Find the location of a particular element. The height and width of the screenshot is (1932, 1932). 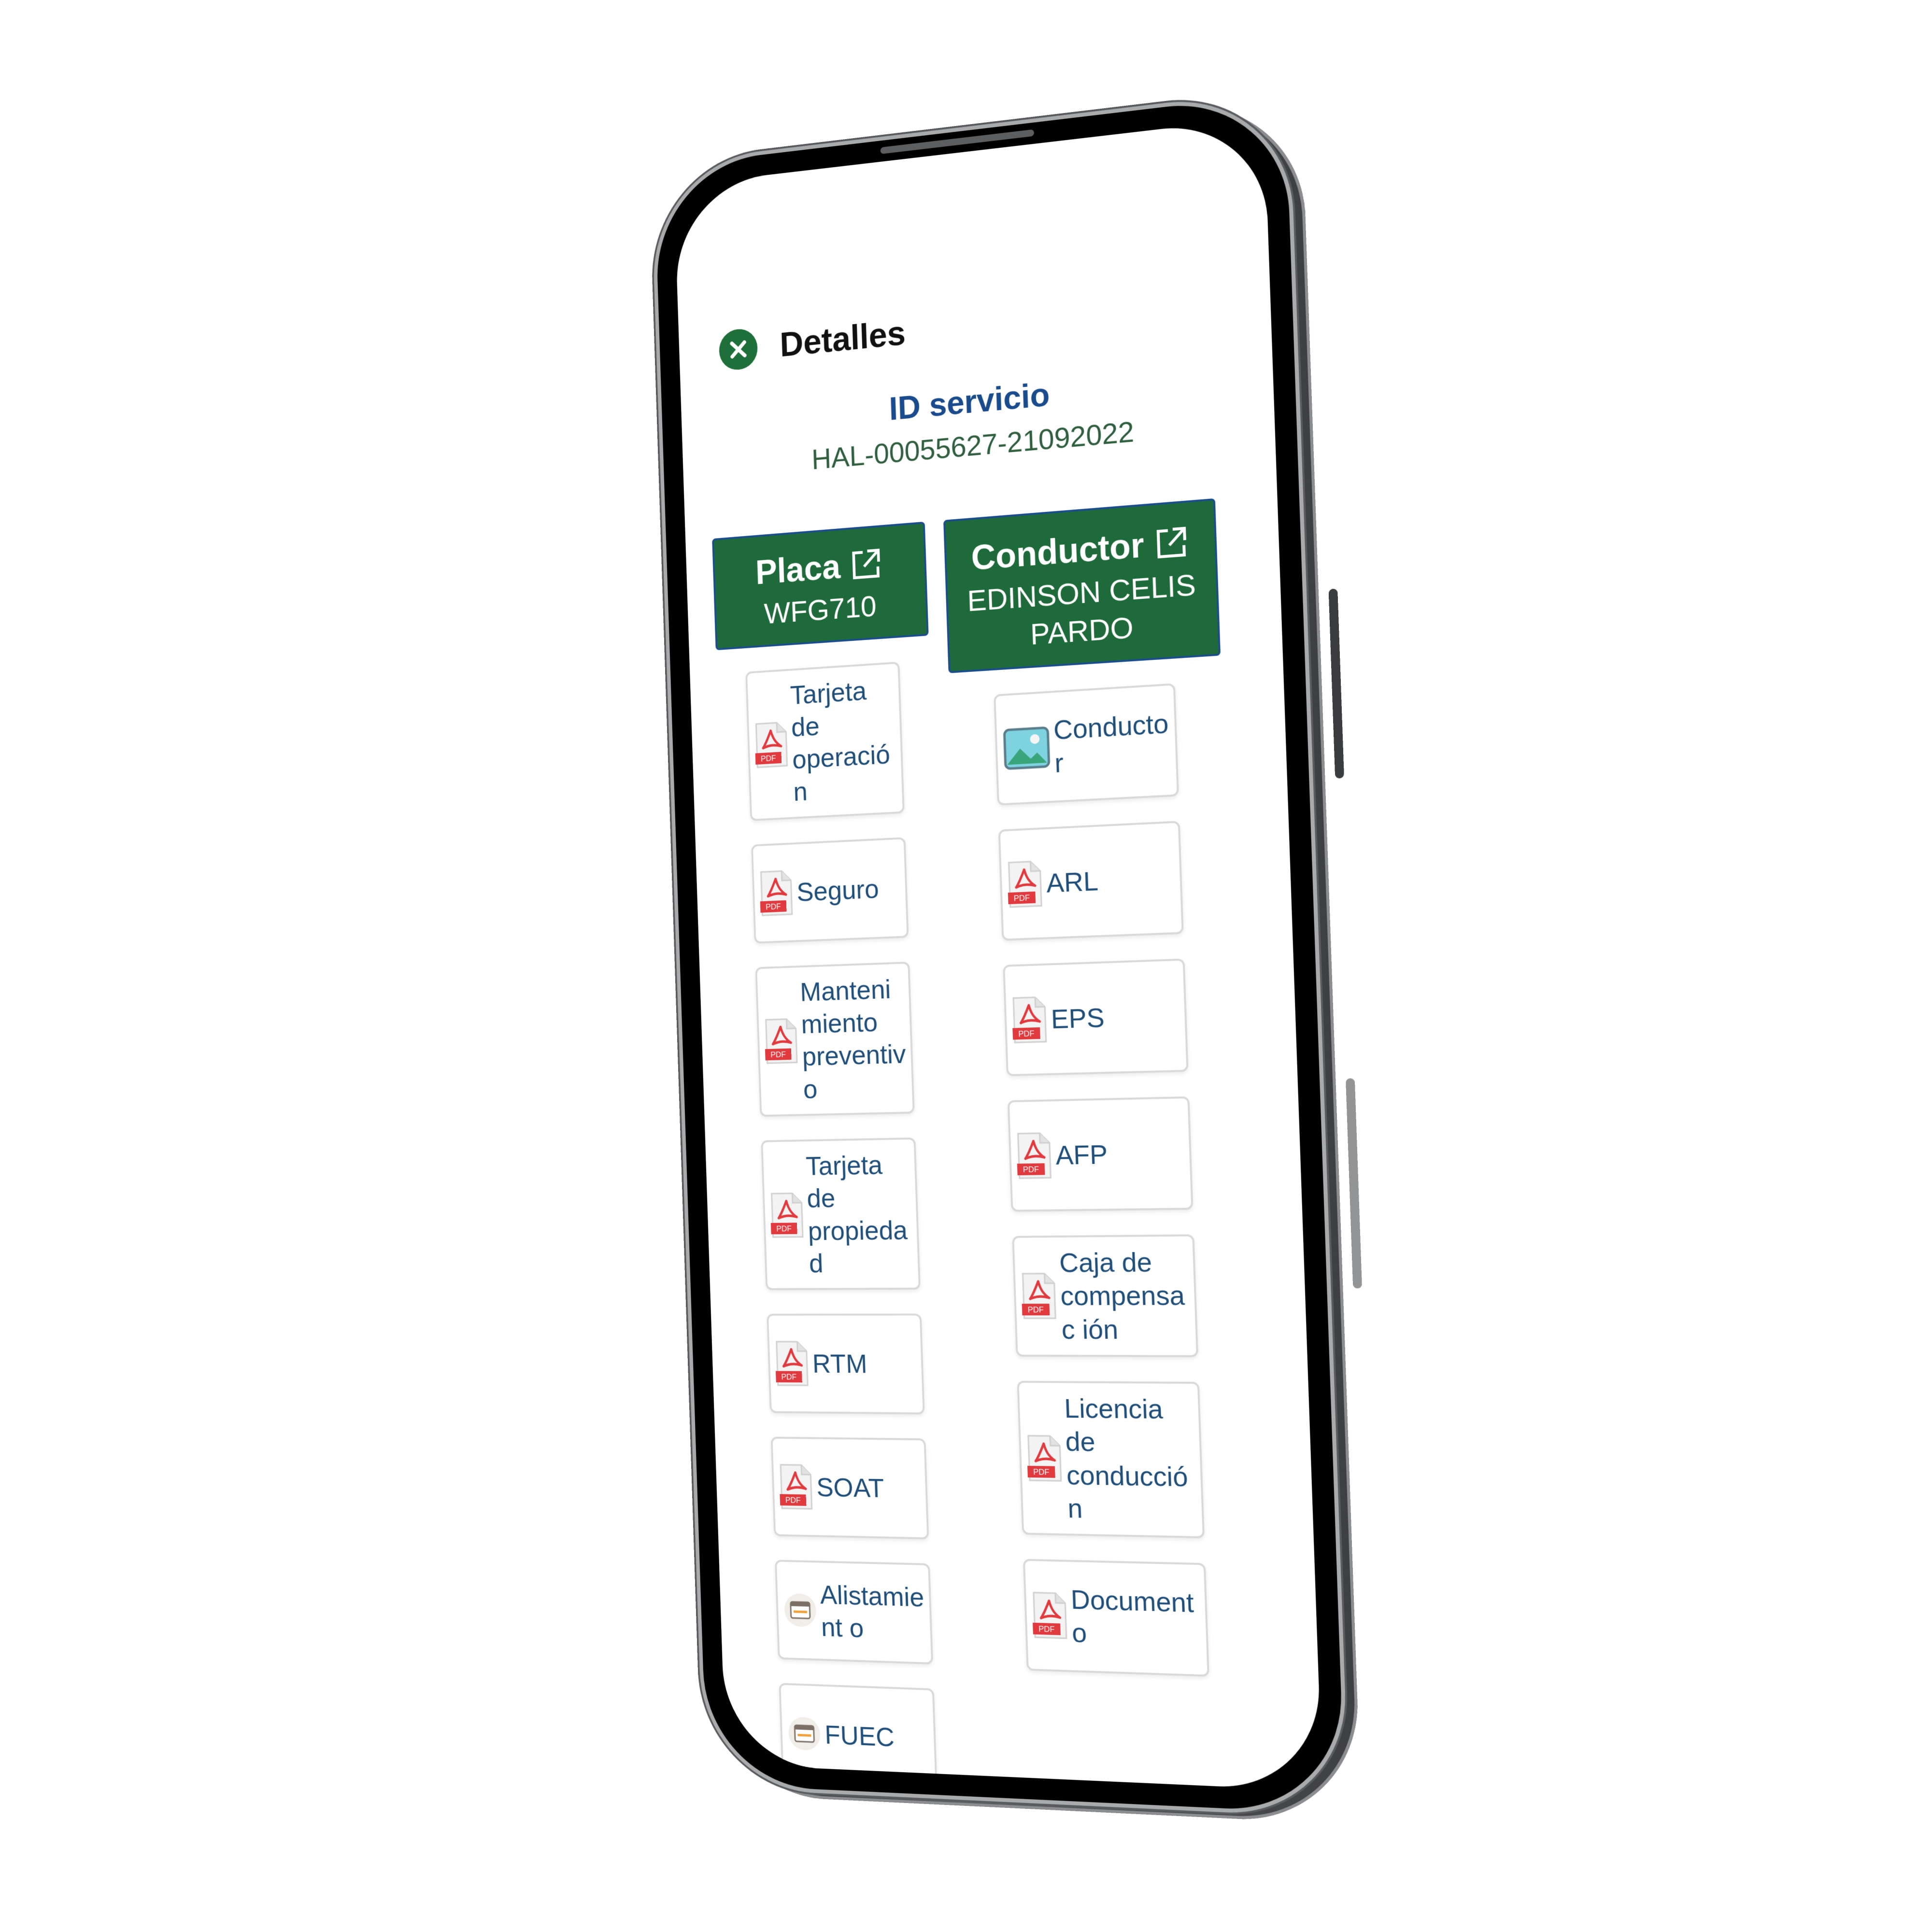

driver-document-card: PDF Caja de compensac ión is located at coordinates (1105, 1295).